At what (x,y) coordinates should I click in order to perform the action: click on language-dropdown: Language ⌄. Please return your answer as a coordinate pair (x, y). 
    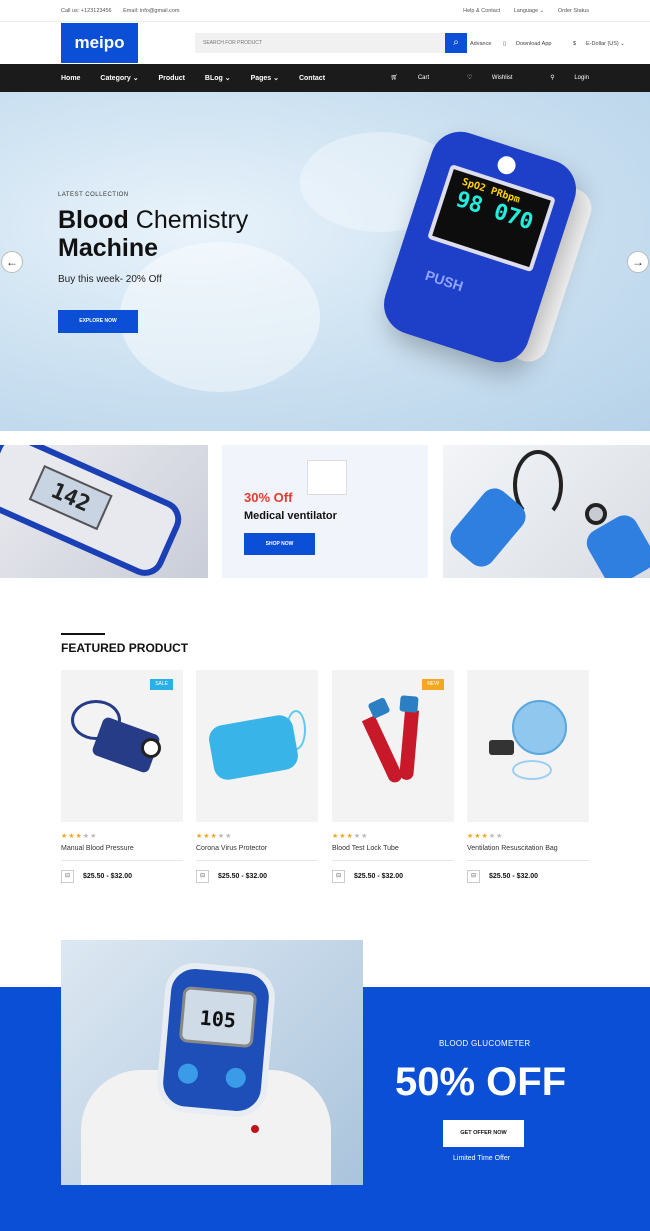
    Looking at the image, I should click on (529, 11).